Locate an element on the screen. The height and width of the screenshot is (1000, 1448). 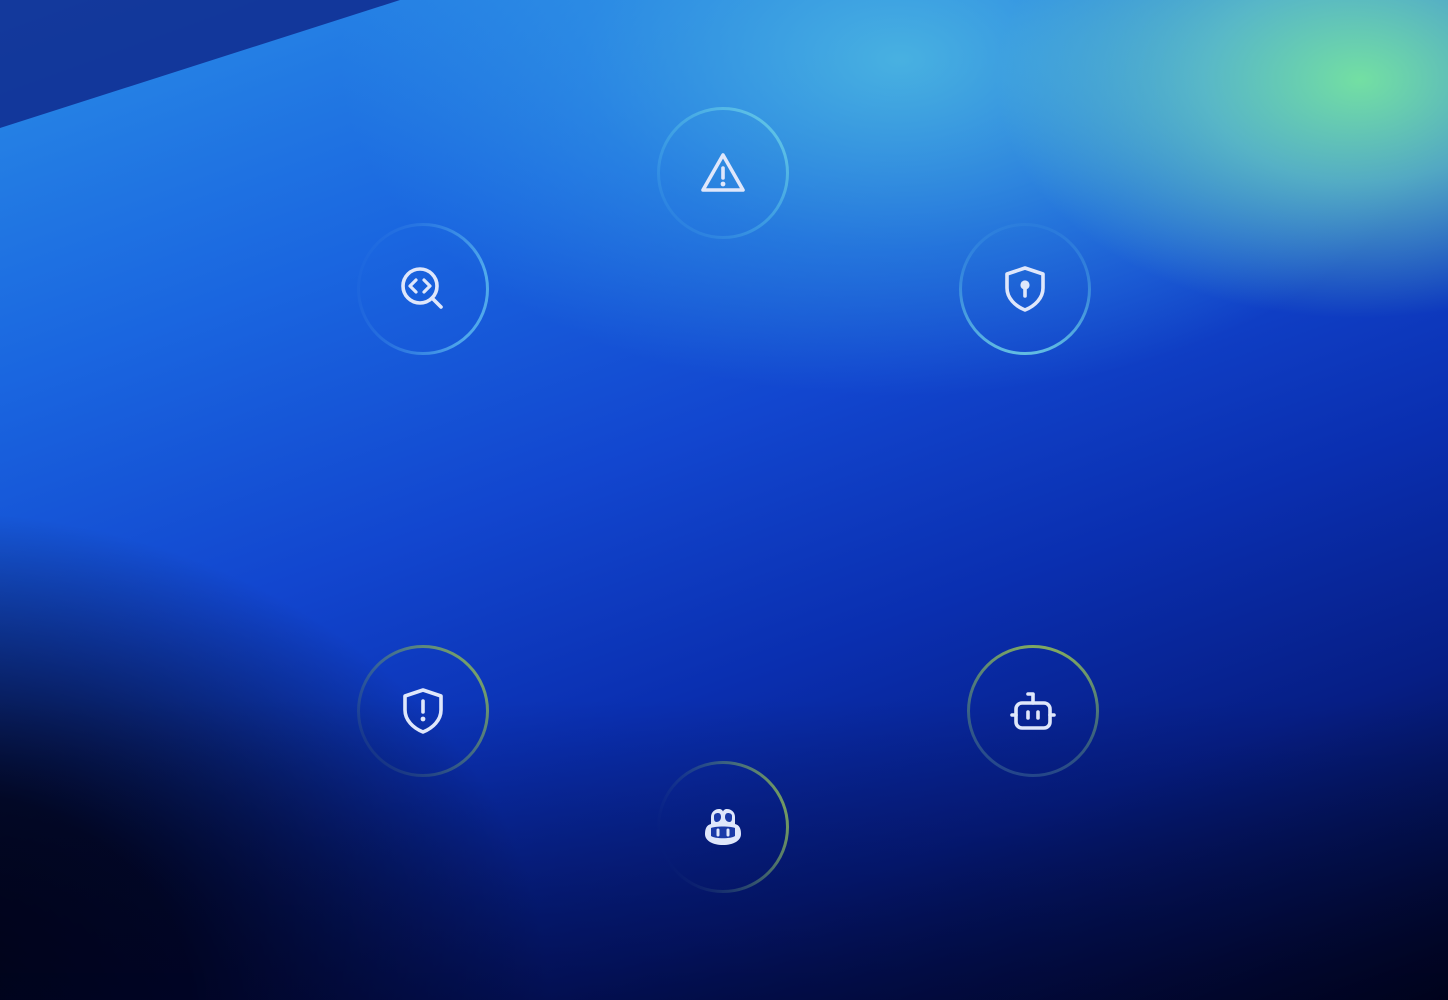
secret-node is located at coordinates (1025, 289).